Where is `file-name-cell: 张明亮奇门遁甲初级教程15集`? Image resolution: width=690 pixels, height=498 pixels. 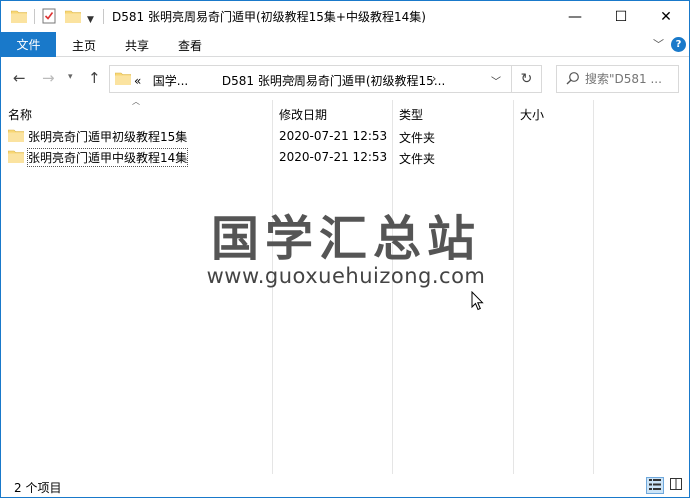 file-name-cell: 张明亮奇门遁甲初级教程15集 is located at coordinates (97, 136).